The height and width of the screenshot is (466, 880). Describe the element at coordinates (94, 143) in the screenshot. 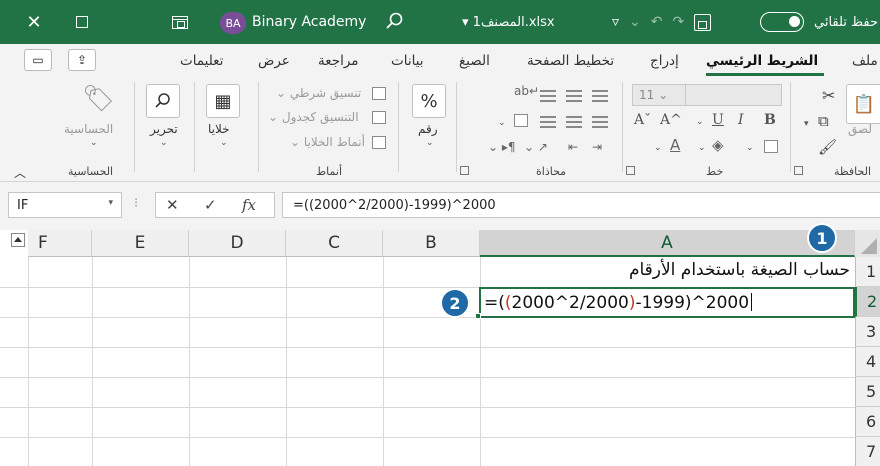

I see `sensitivity-dropdown-icon: ⌄` at that location.